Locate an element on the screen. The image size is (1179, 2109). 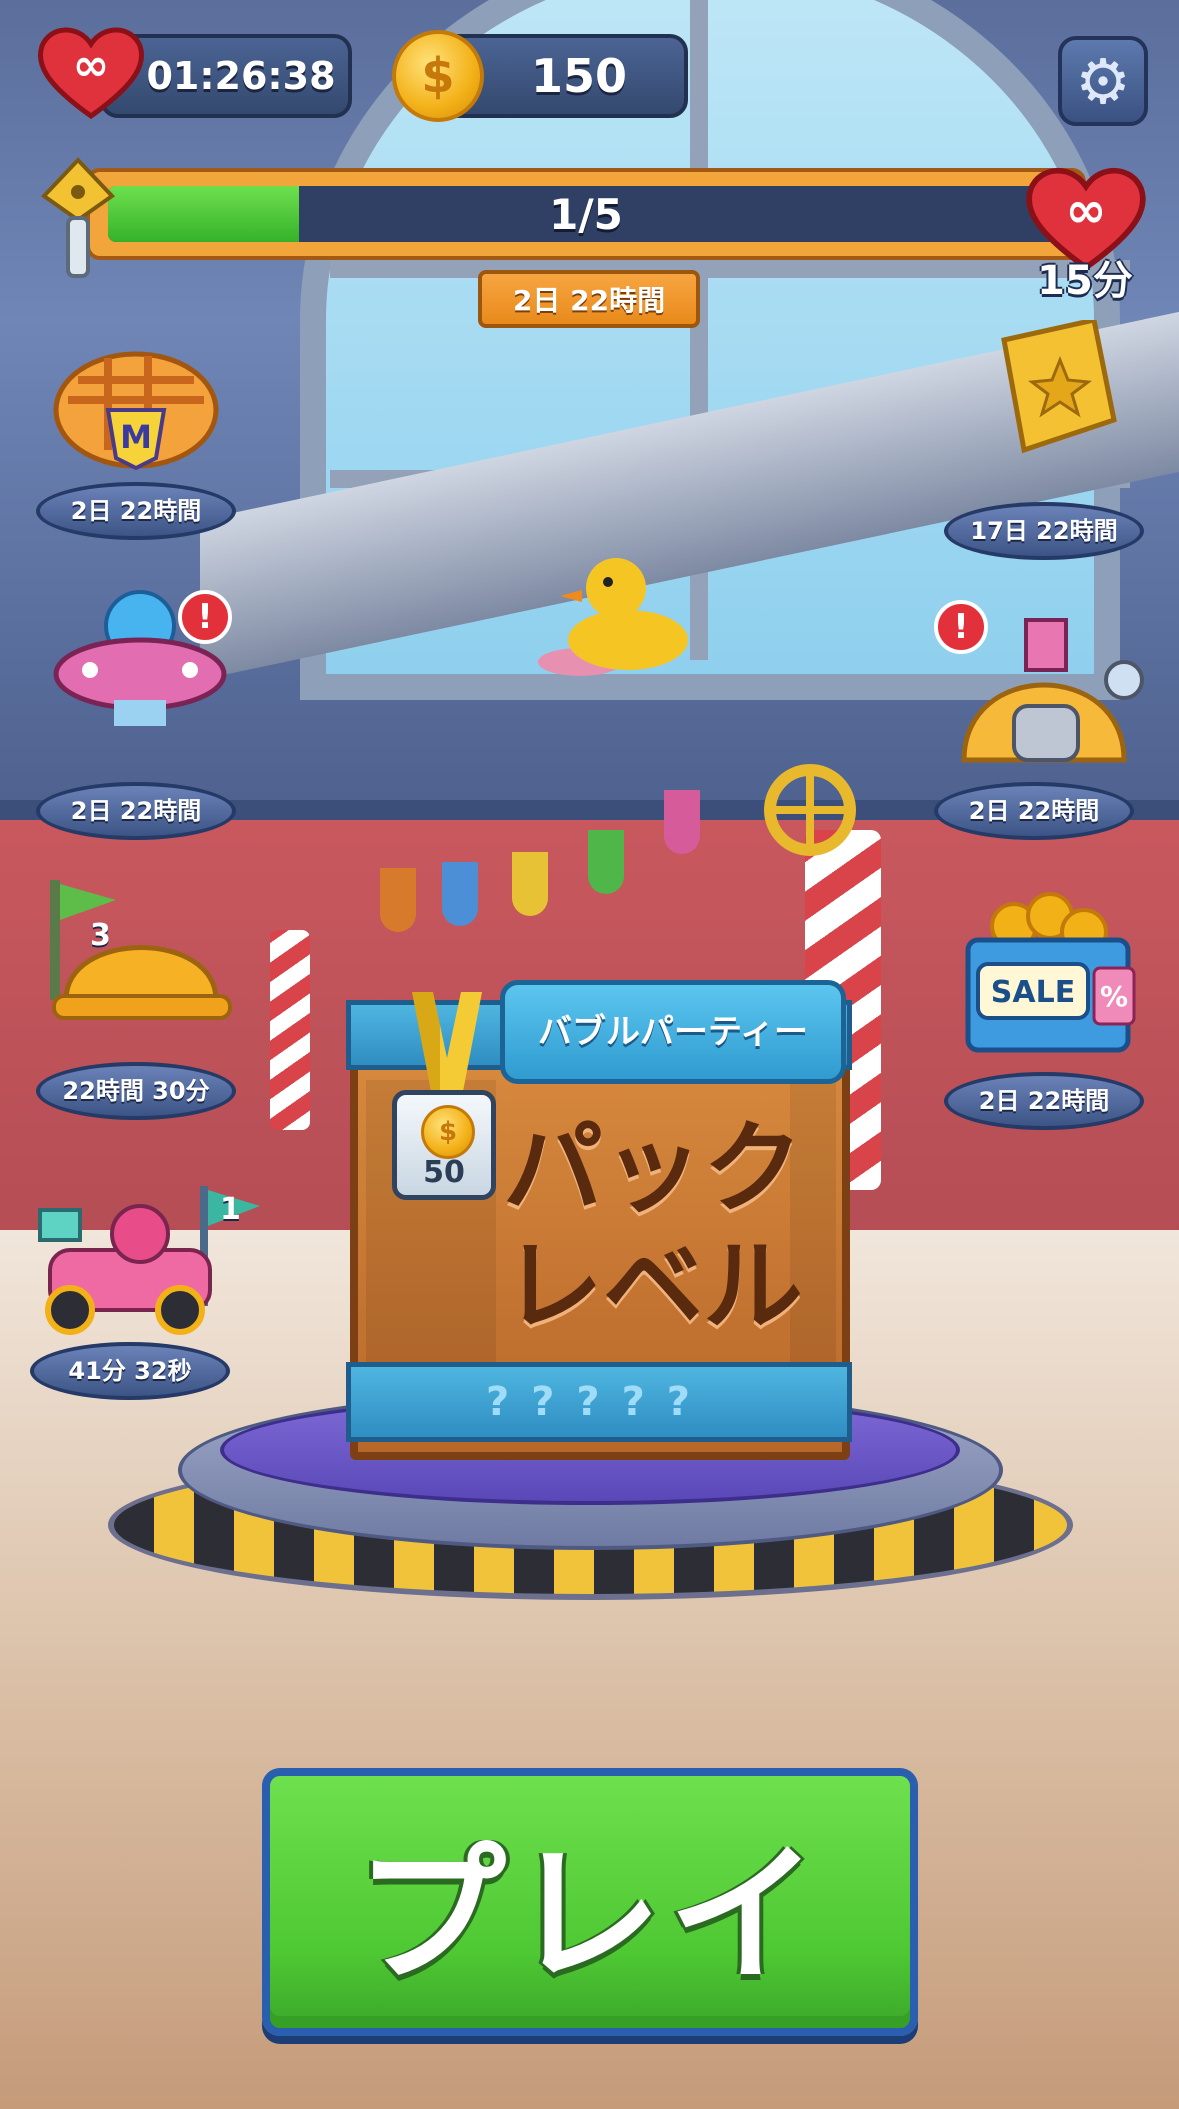
crate-sign: バブルパーティー is located at coordinates (673, 1032).